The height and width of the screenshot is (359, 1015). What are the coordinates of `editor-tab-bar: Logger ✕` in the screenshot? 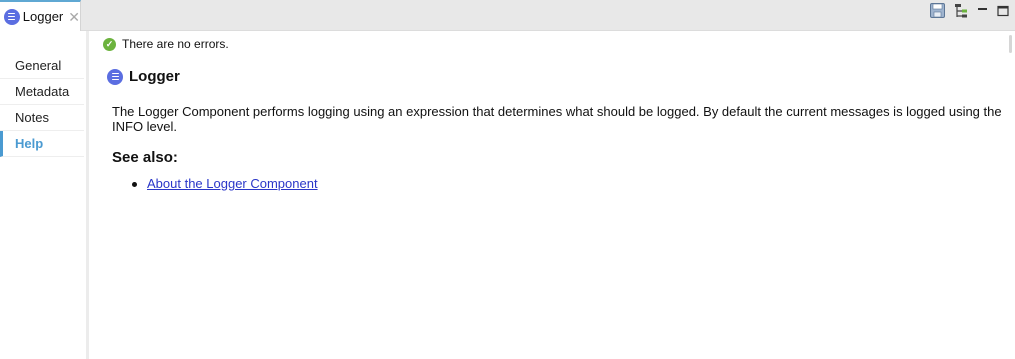 It's located at (507, 15).